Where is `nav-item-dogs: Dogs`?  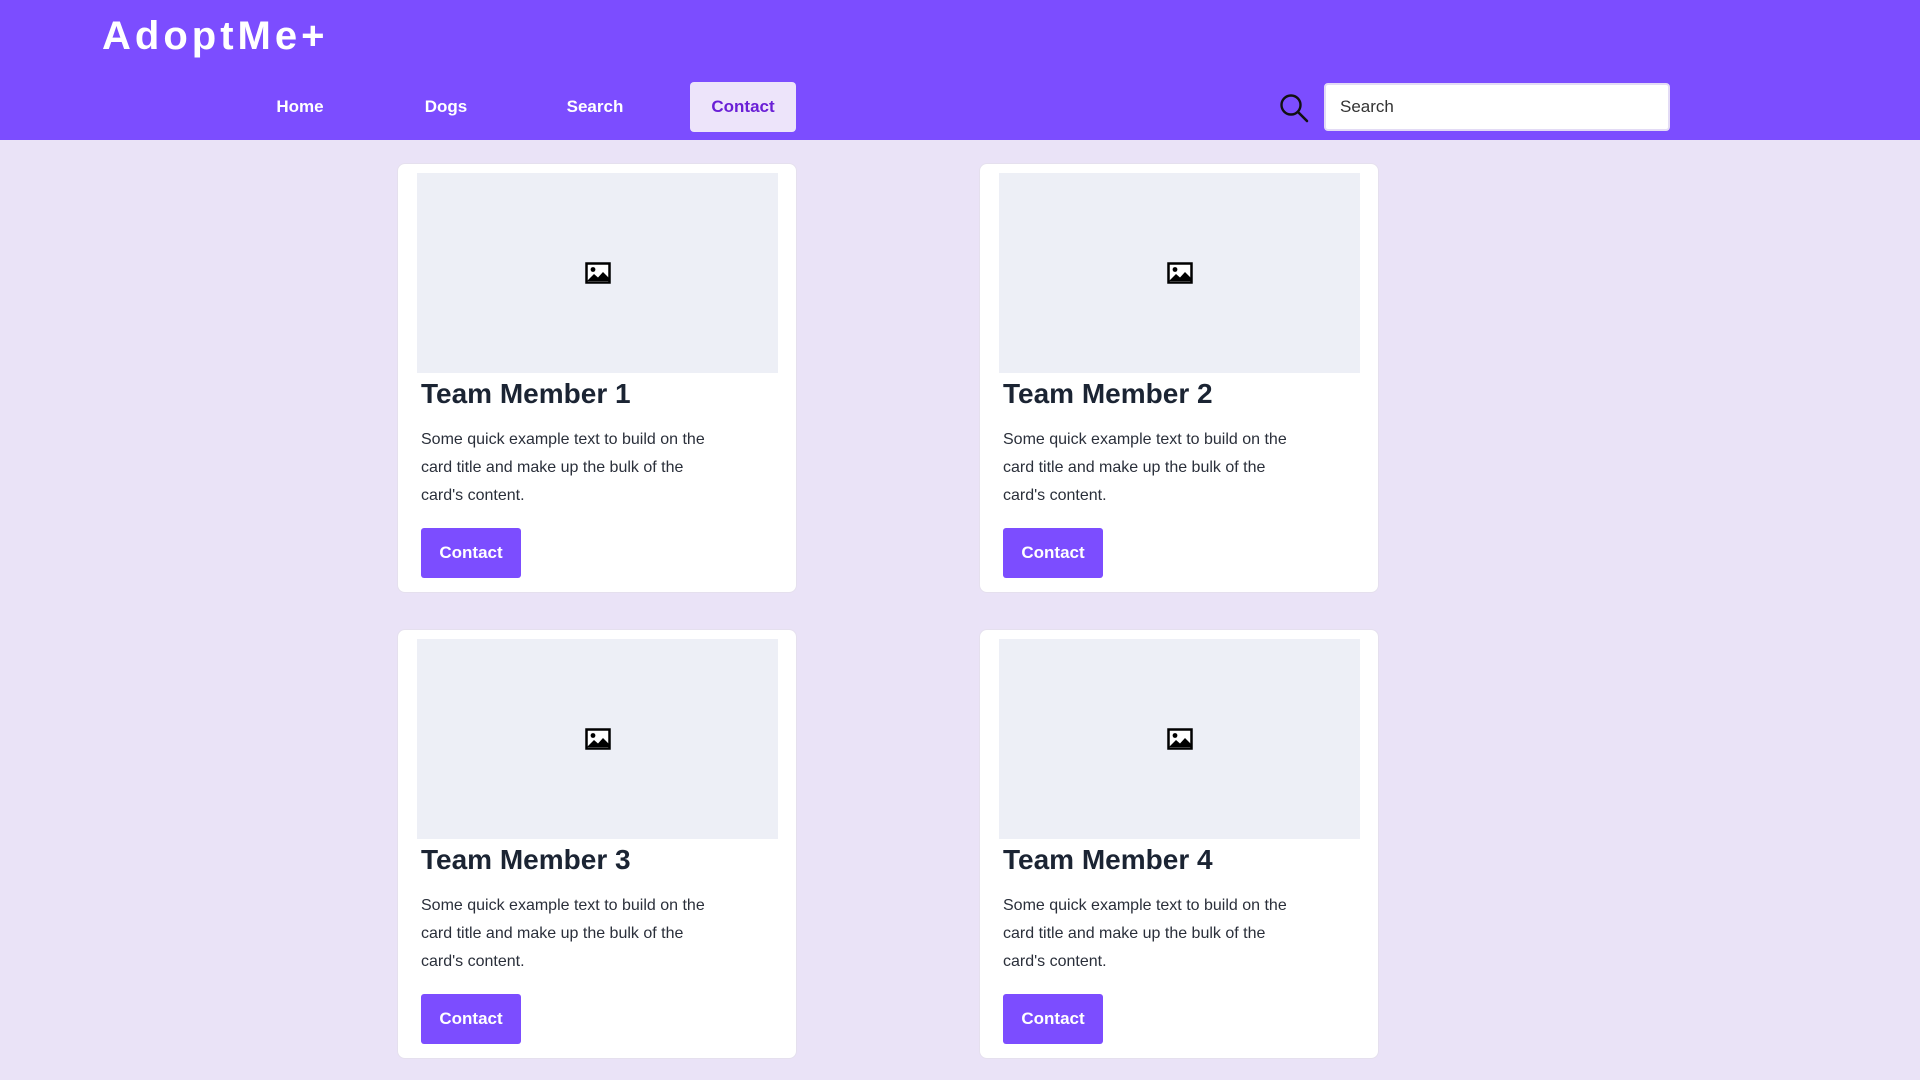 nav-item-dogs: Dogs is located at coordinates (446, 107).